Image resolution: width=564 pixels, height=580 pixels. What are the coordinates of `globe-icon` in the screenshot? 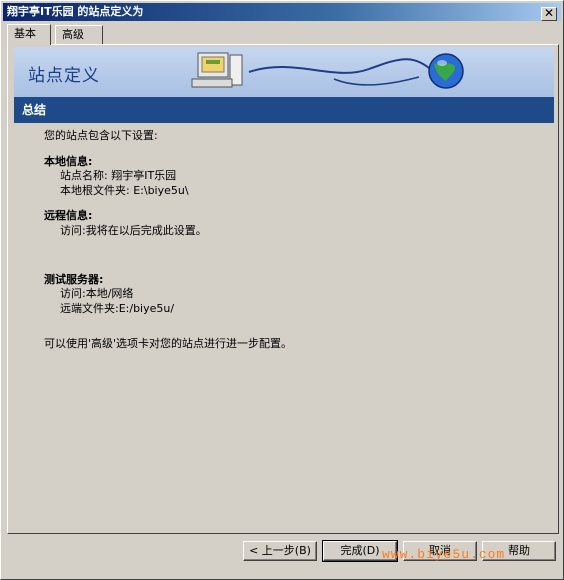 It's located at (446, 71).